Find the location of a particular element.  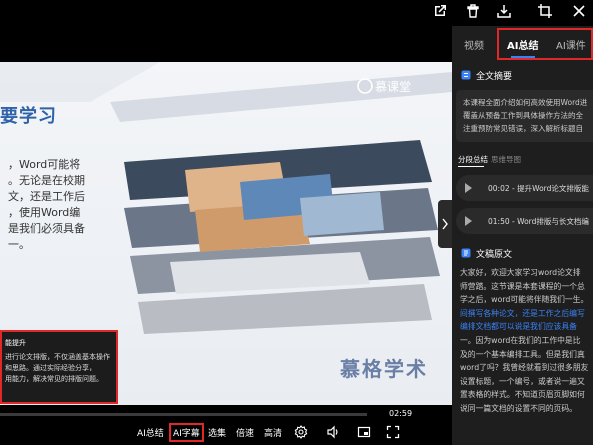

transcript-header: 文稿原文 is located at coordinates (494, 255).